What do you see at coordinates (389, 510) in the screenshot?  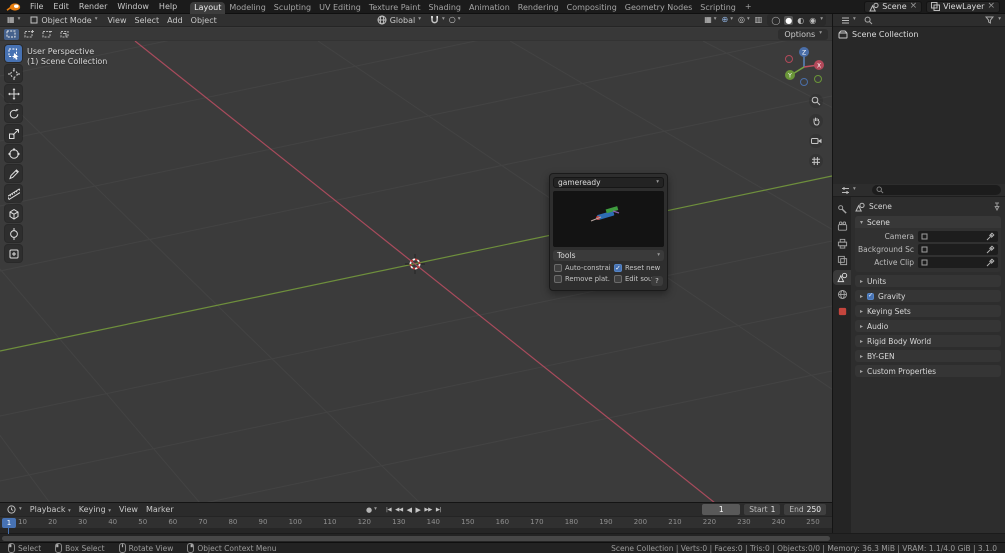 I see `jump-start-button: |◀` at bounding box center [389, 510].